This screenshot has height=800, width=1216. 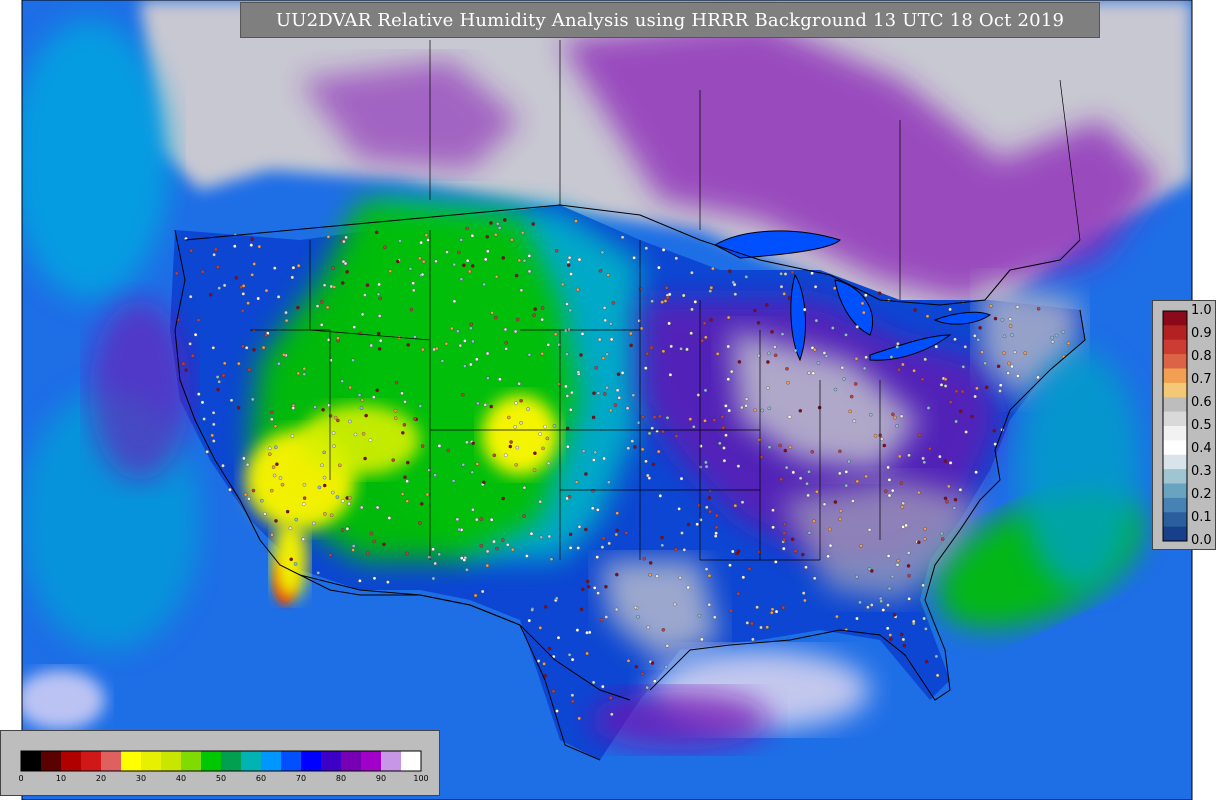 What do you see at coordinates (291, 761) in the screenshot?
I see `rh-colorbar-swatch` at bounding box center [291, 761].